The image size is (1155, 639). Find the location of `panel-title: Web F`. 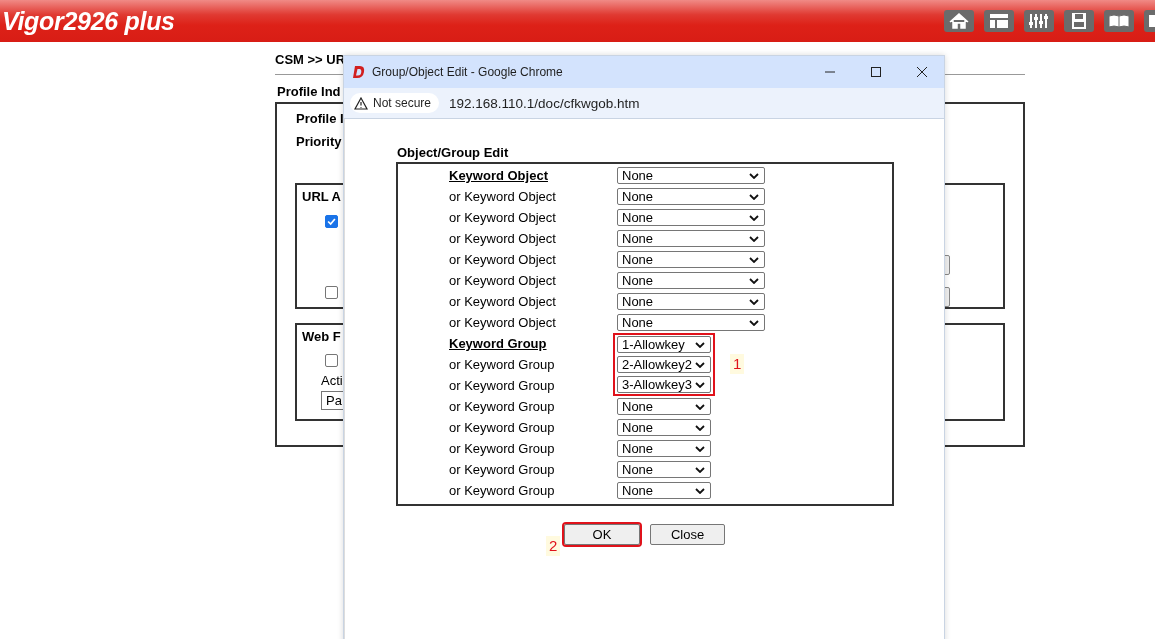

panel-title: Web F is located at coordinates (321, 336).